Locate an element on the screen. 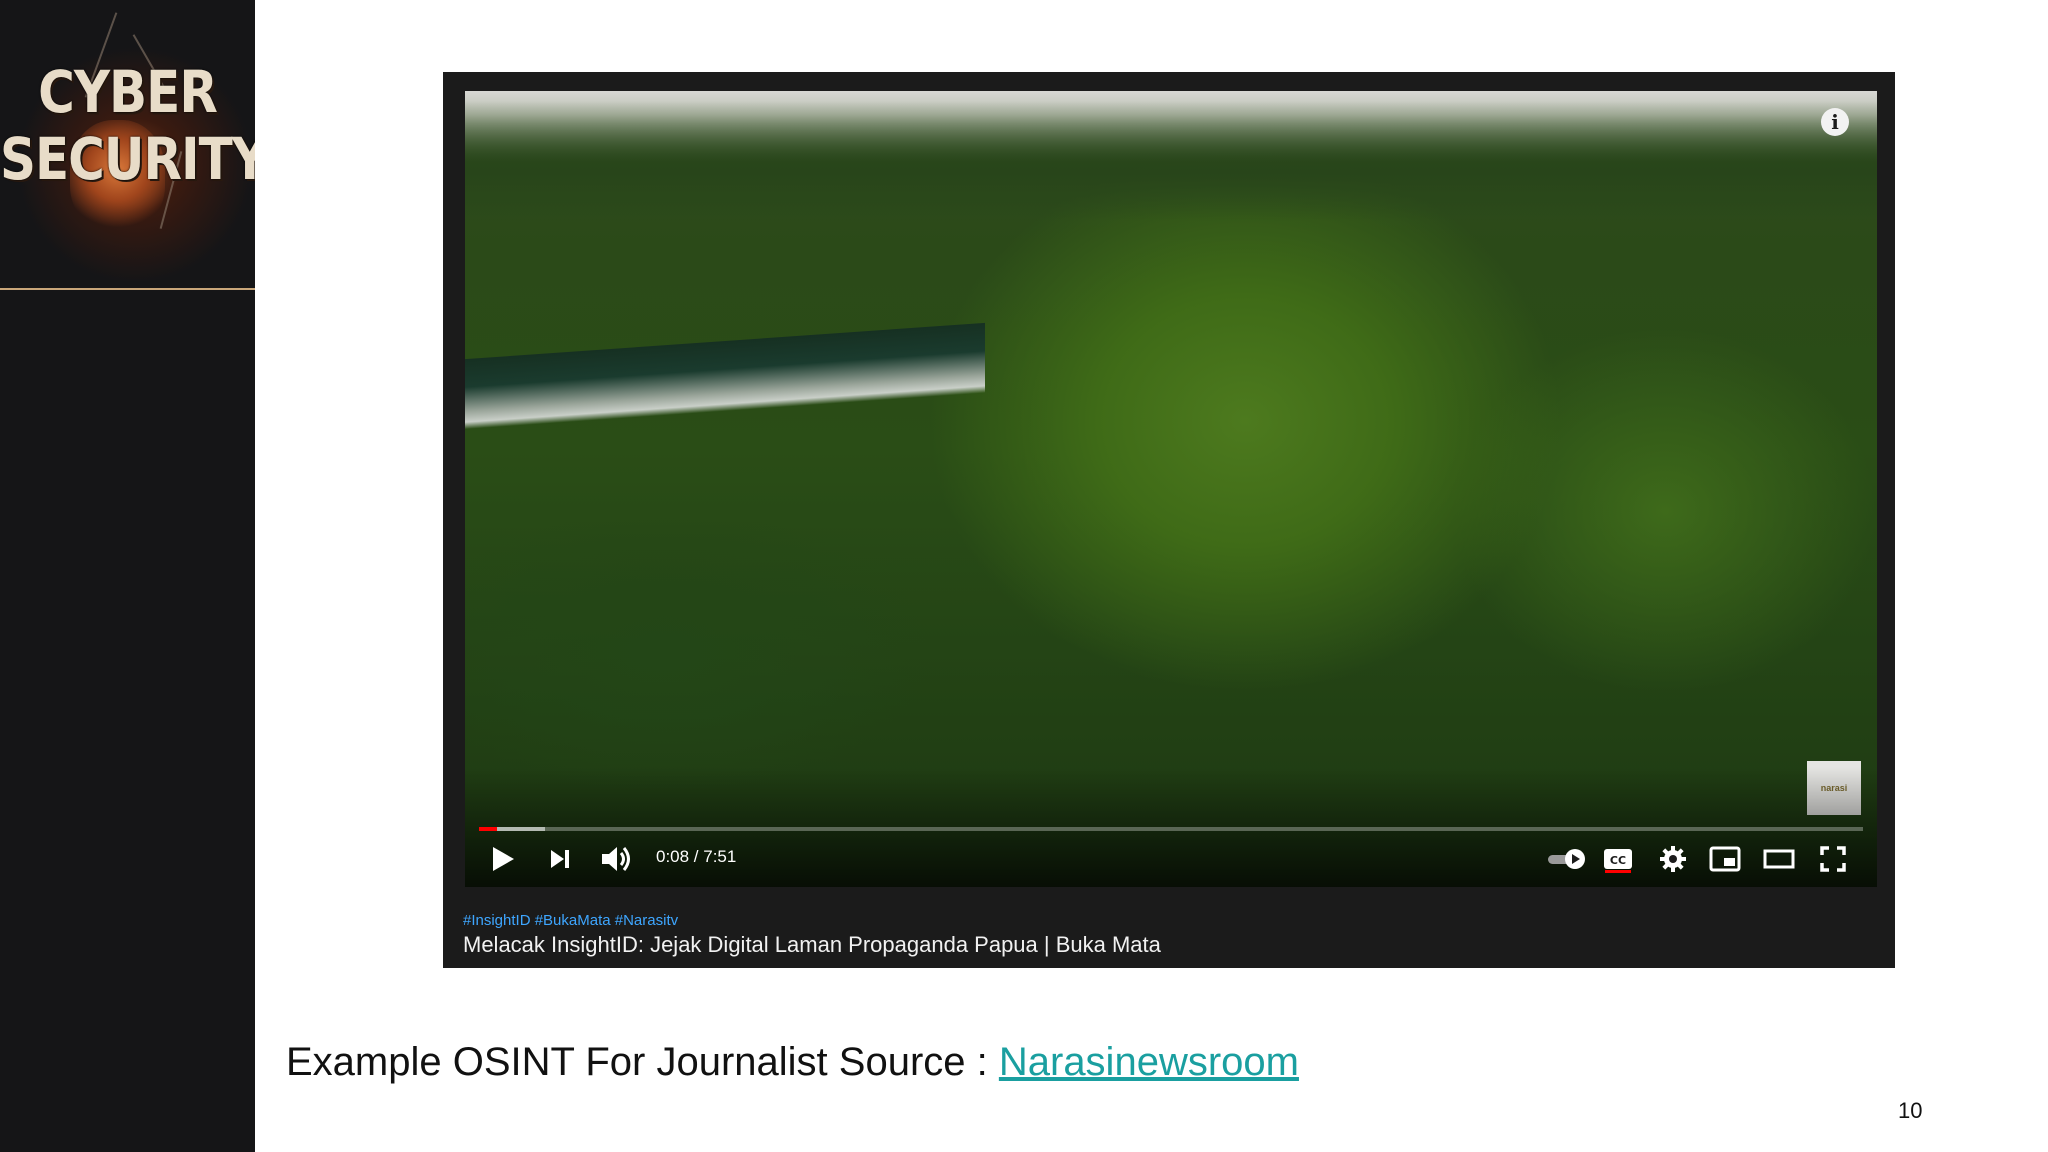 The width and height of the screenshot is (2048, 1152). cc-icon: CC is located at coordinates (1618, 859).